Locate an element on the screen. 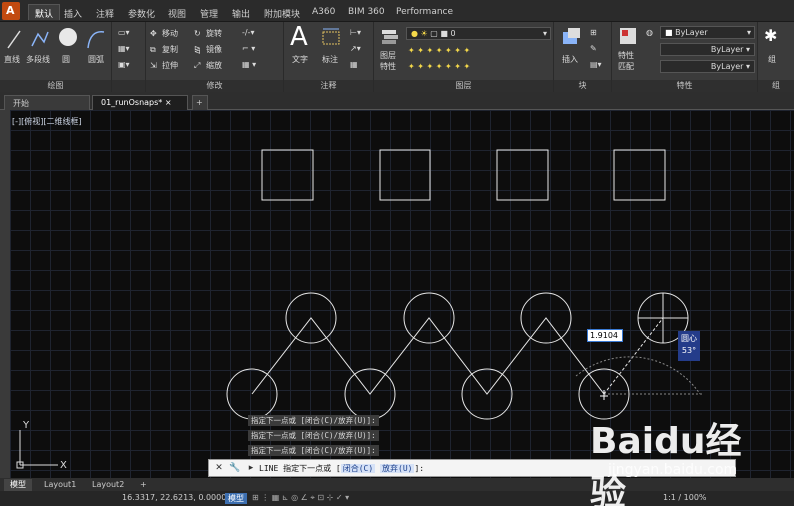  attribute-icon: ▤▾ is located at coordinates (596, 64).